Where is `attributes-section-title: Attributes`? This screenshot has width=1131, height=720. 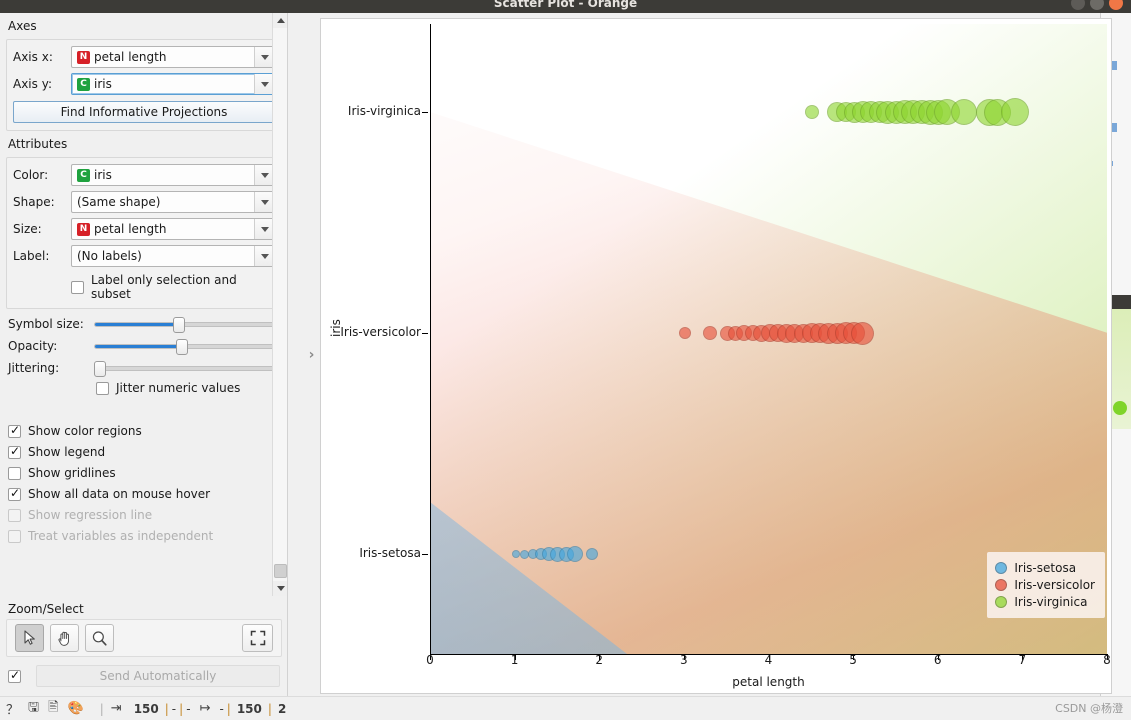
attributes-section-title: Attributes is located at coordinates (38, 144).